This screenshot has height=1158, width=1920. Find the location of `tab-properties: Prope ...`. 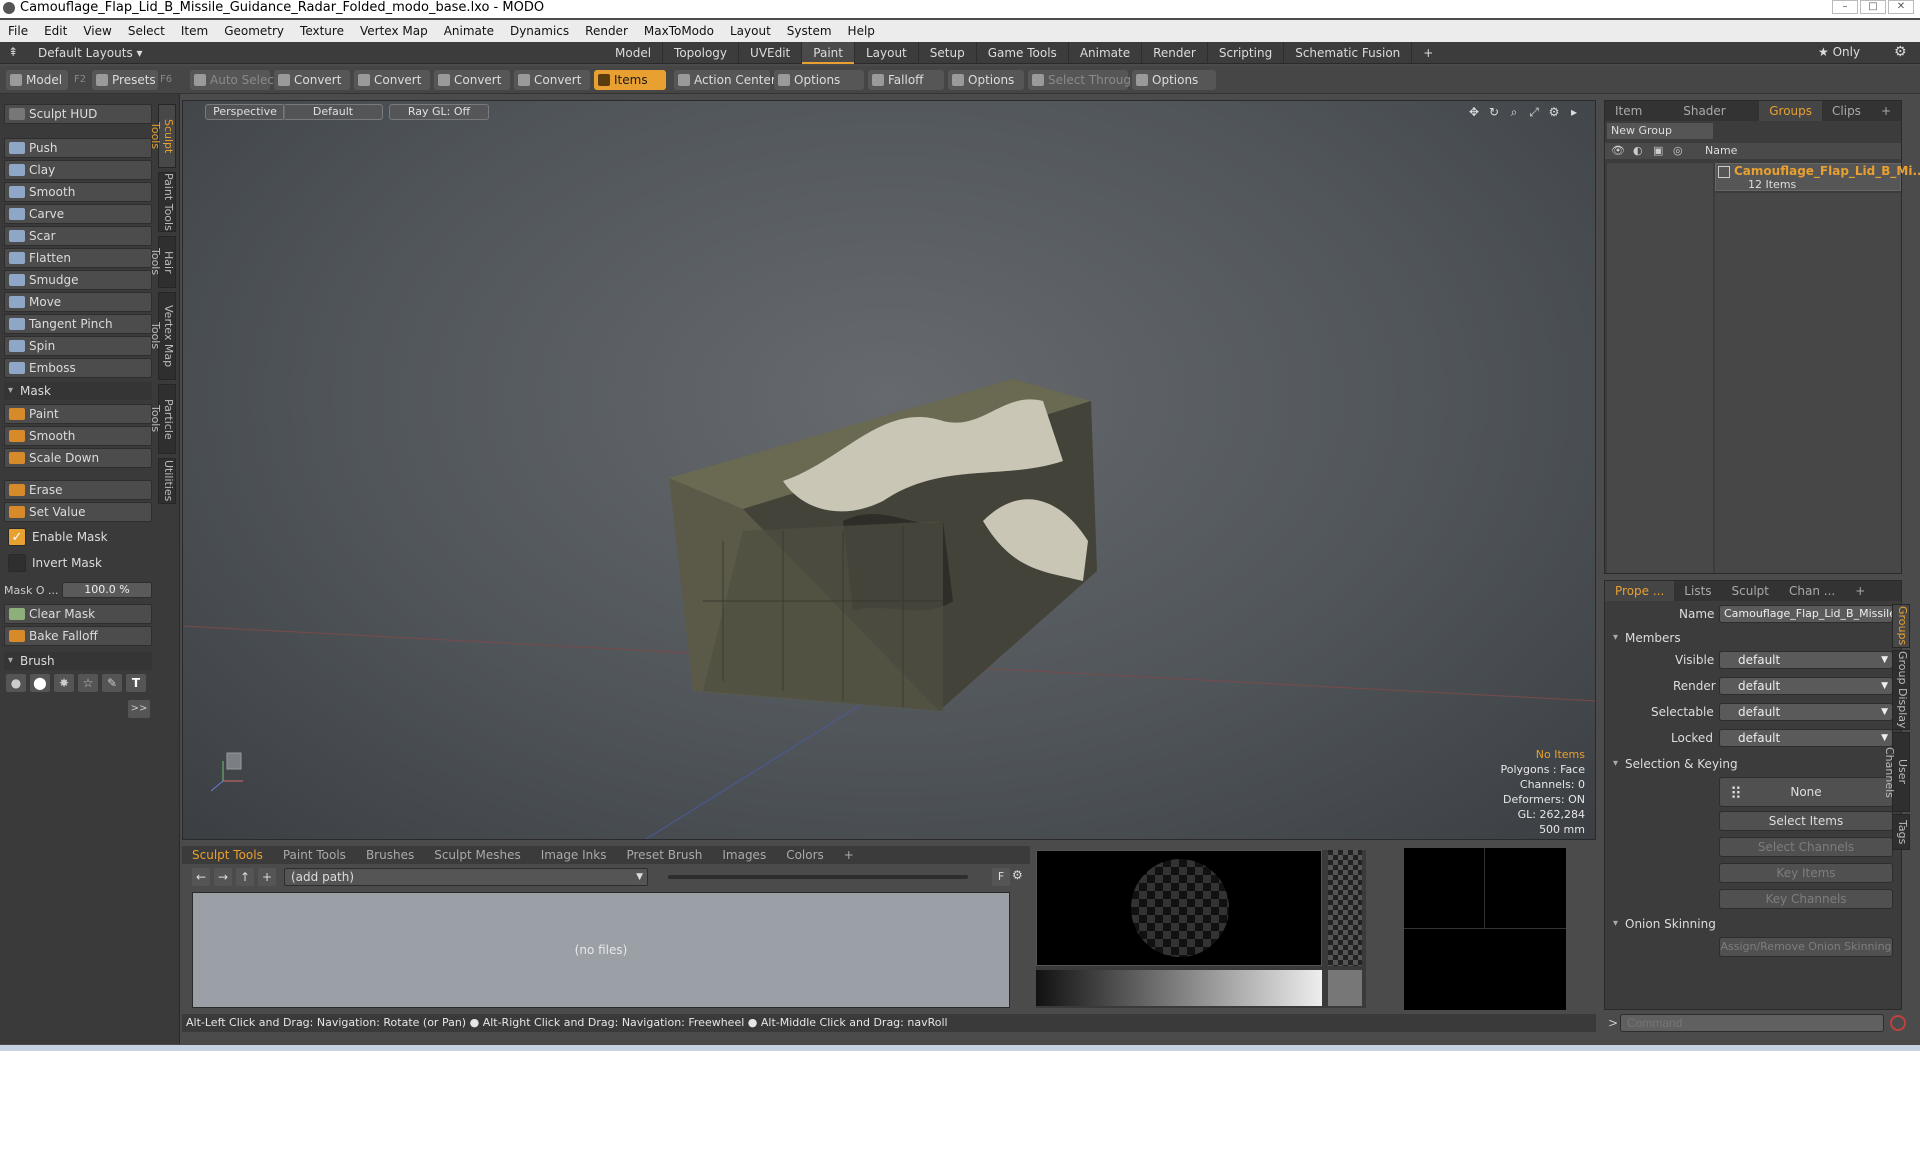

tab-properties: Prope ... is located at coordinates (1640, 591).